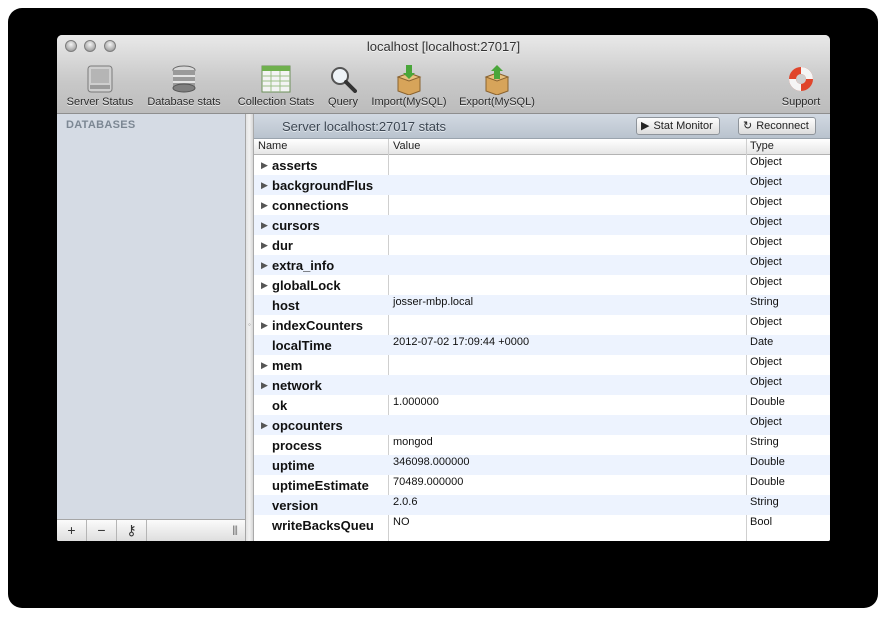 The height and width of the screenshot is (620, 887). What do you see at coordinates (102, 530) in the screenshot?
I see `remove-database-button: −` at bounding box center [102, 530].